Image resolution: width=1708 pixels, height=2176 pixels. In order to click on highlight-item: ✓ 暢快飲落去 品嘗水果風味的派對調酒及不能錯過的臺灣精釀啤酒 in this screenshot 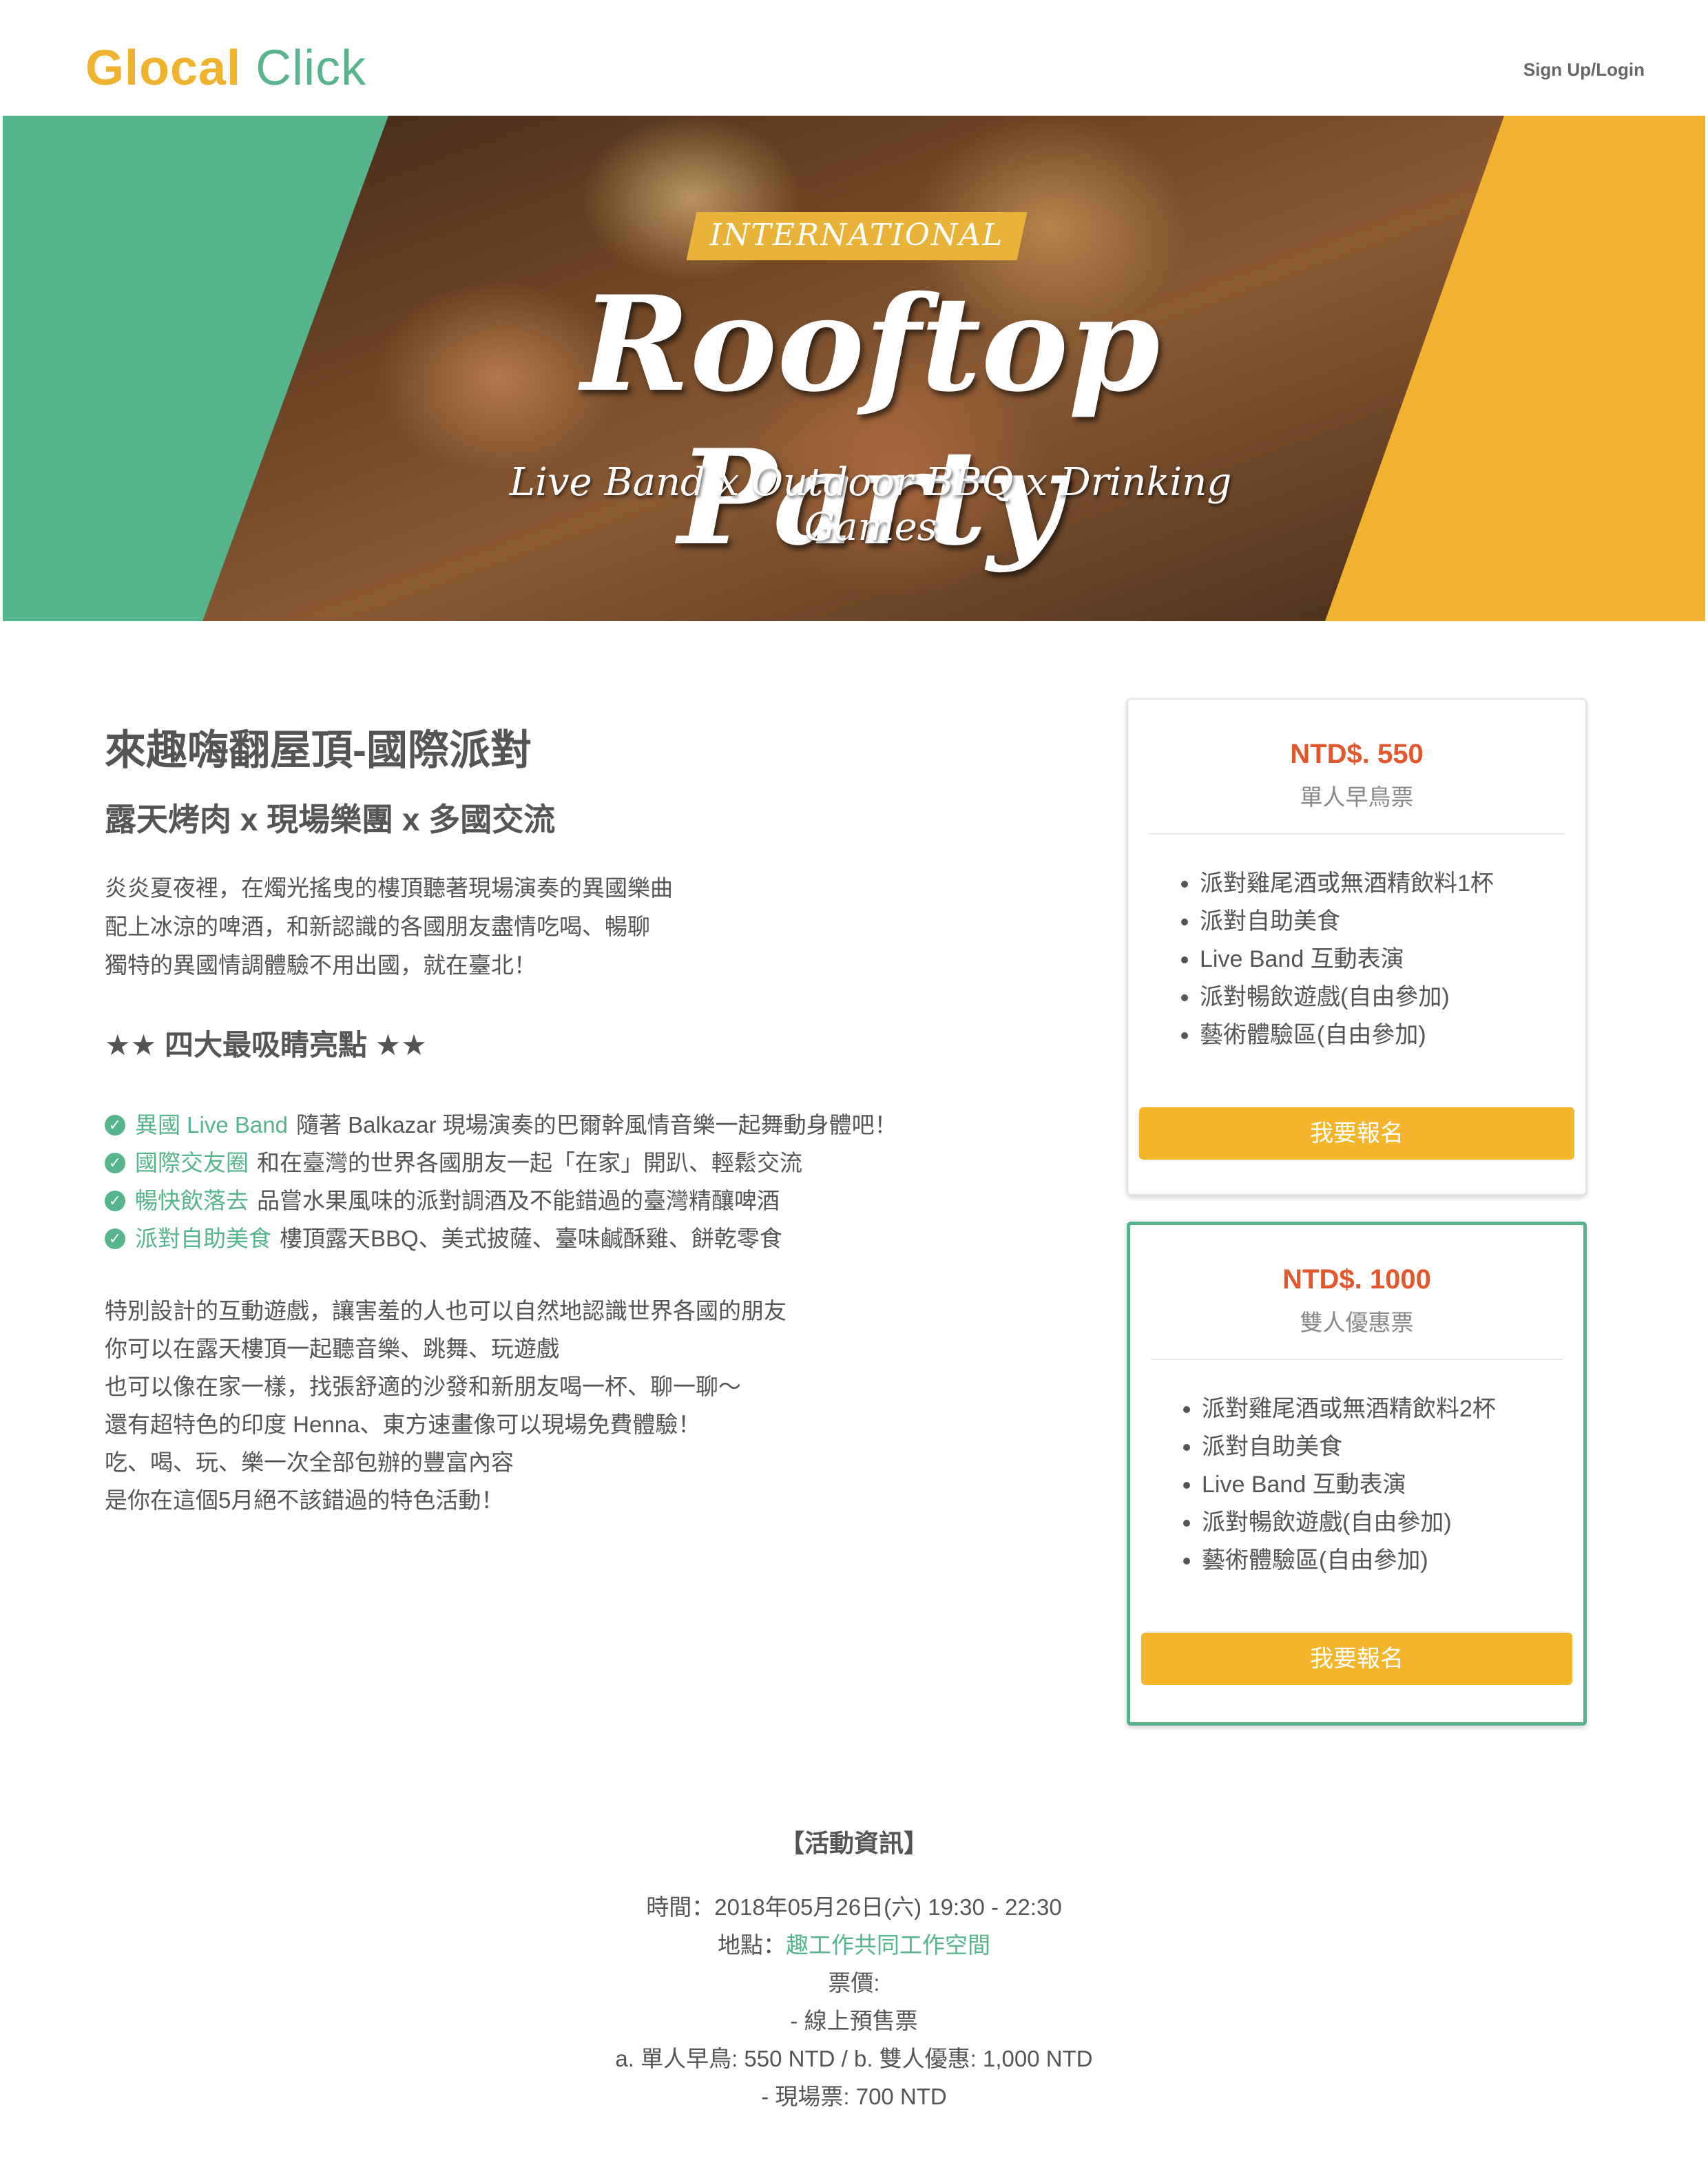, I will do `click(587, 1201)`.